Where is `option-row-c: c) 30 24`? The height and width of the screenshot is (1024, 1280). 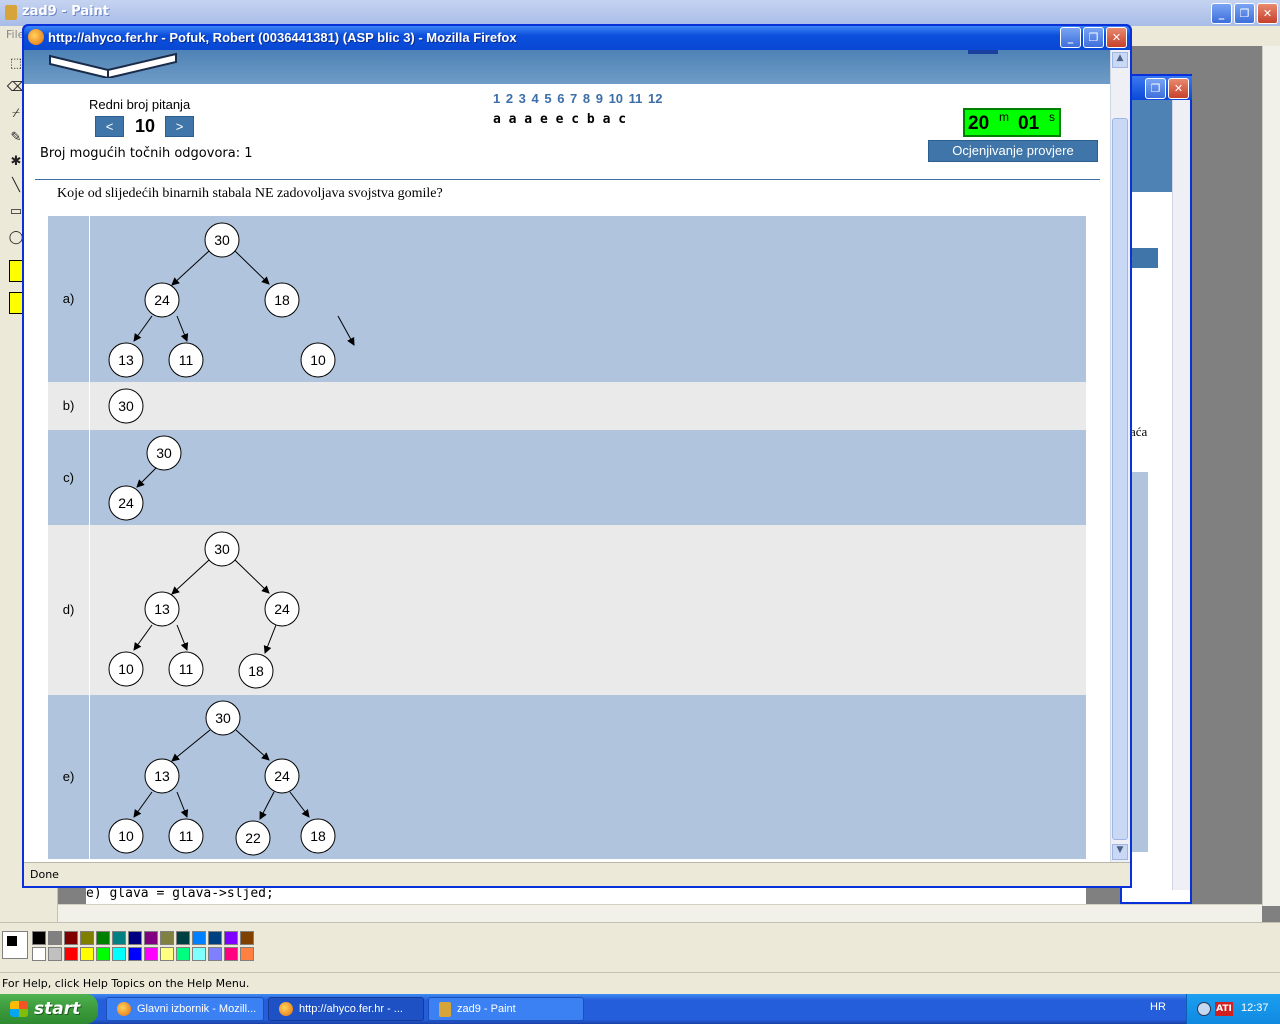
option-row-c: c) 30 24 is located at coordinates (567, 477).